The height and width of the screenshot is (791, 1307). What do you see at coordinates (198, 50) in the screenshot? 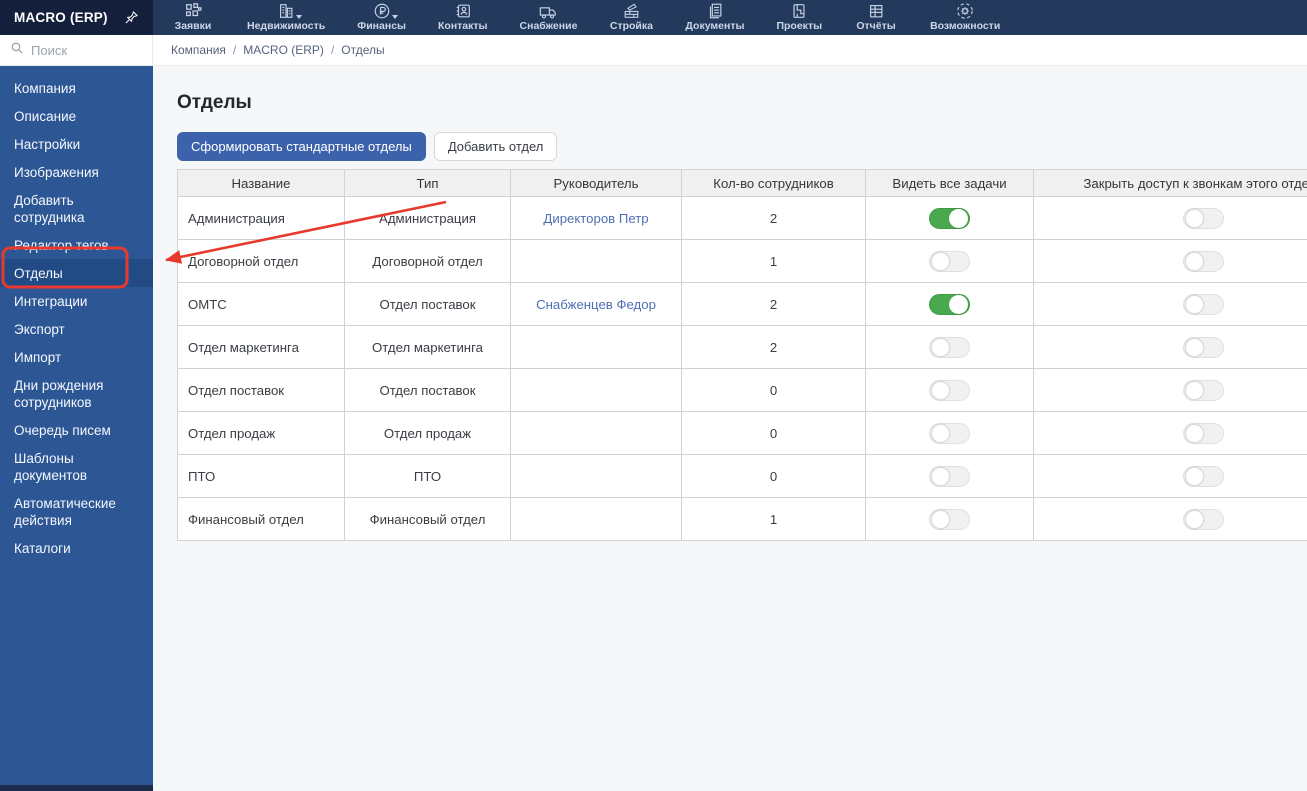
I see `breadcrumb-item: Компания` at bounding box center [198, 50].